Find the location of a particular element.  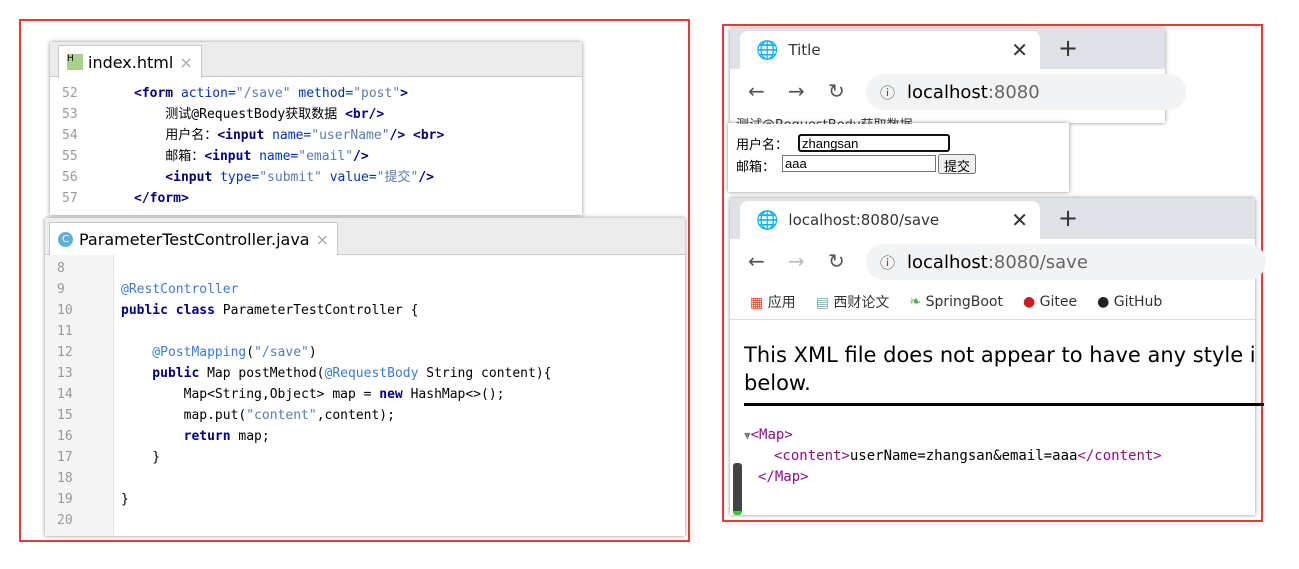

code-line: <input type="submit" value="提交"/> is located at coordinates (358, 177).